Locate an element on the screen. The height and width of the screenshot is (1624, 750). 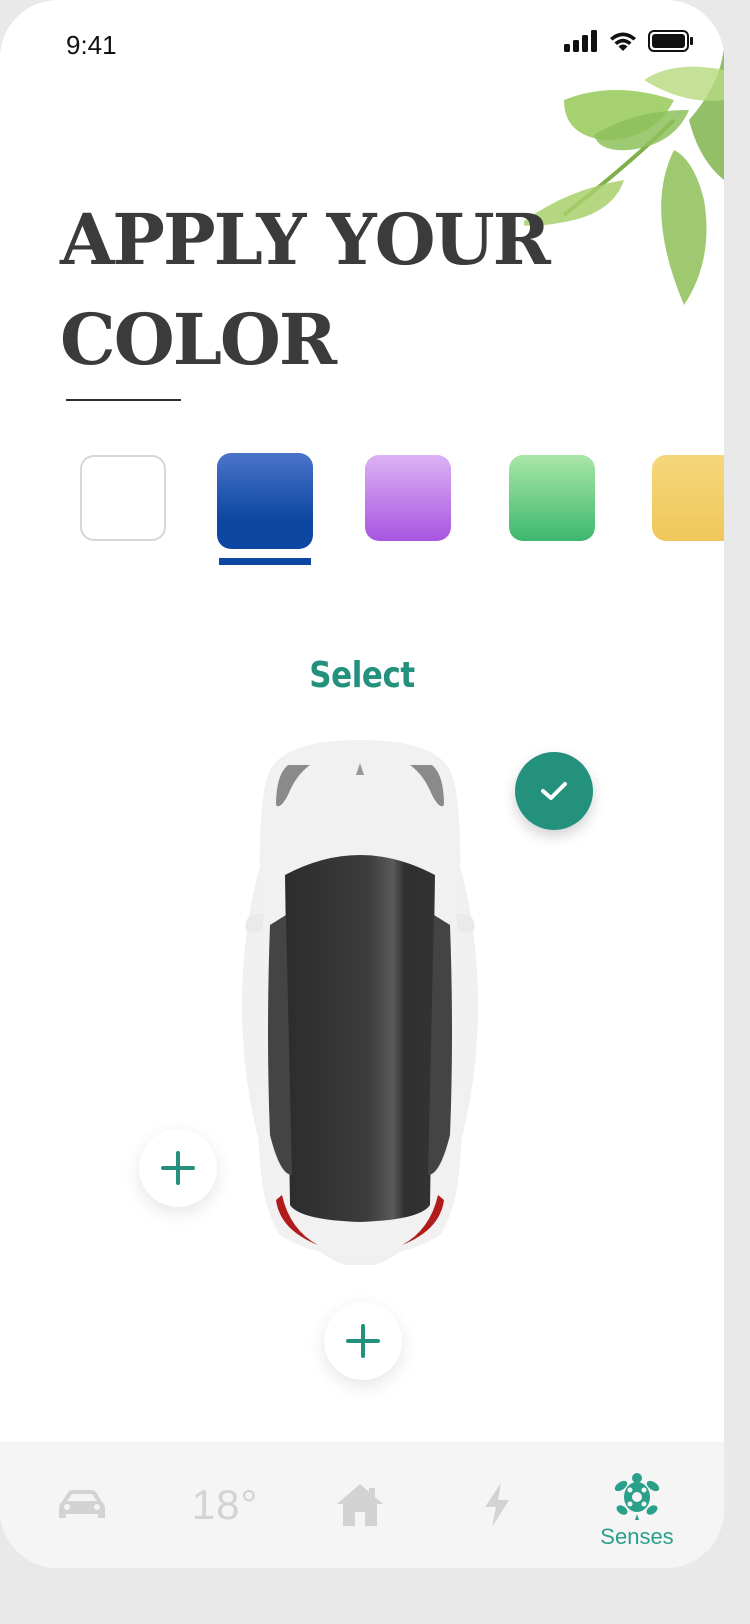
tab-temperature: 18° is located at coordinates (225, 1505).